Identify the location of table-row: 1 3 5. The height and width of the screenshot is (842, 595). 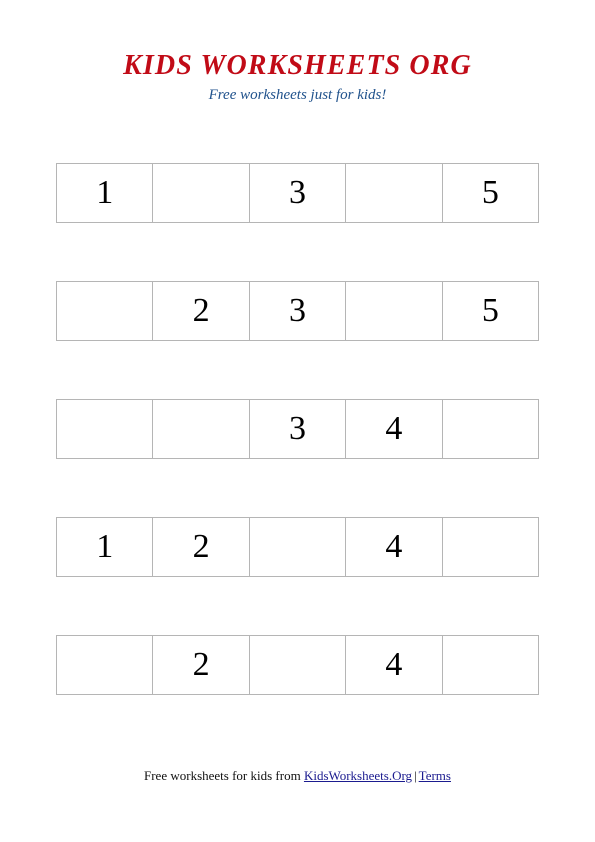
(298, 193).